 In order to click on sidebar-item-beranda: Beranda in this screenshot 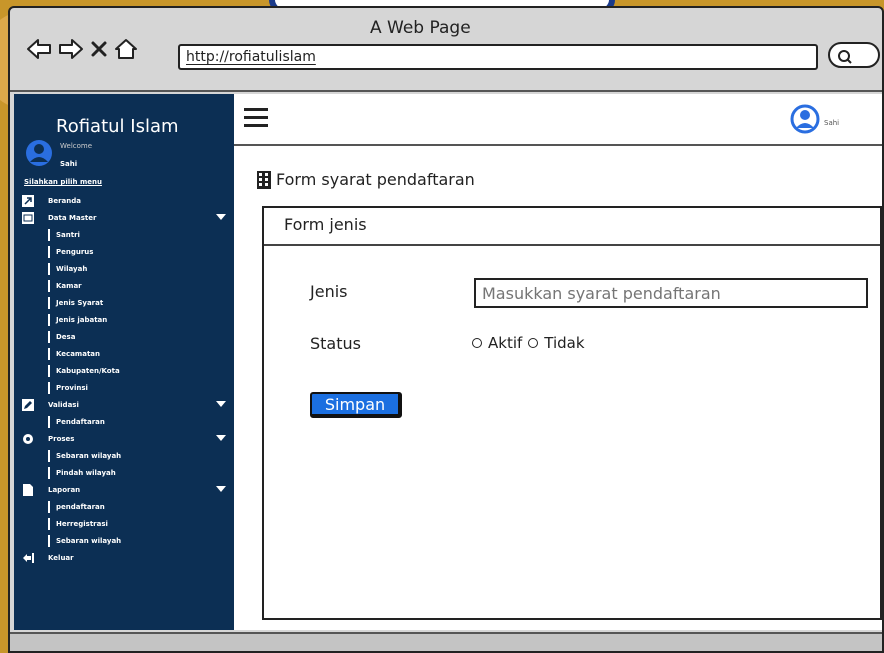, I will do `click(126, 200)`.